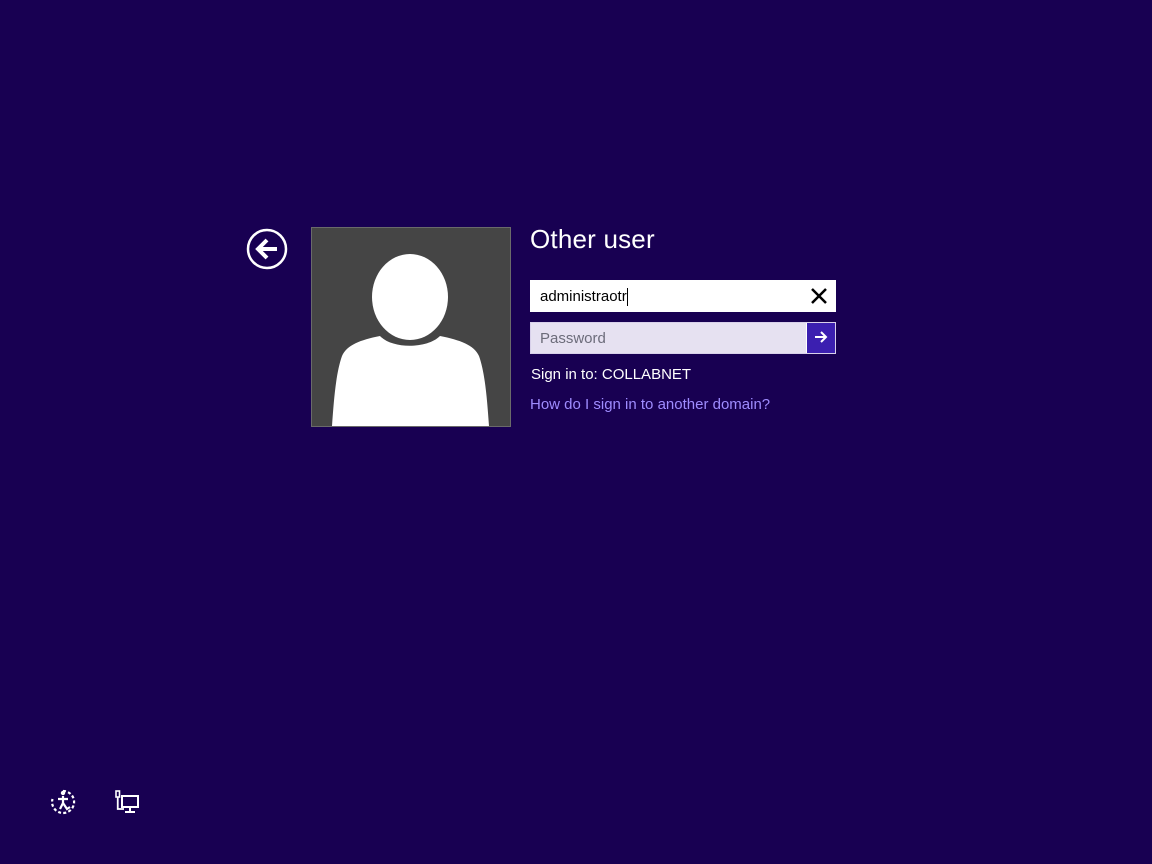  I want to click on network-icon, so click(127, 801).